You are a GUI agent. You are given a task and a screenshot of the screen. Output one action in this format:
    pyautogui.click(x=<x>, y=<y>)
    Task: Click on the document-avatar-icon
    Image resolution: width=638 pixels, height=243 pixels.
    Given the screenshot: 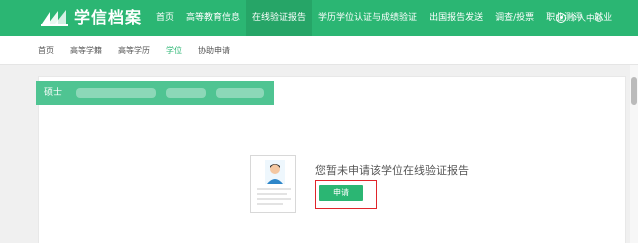 What is the action you would take?
    pyautogui.click(x=273, y=184)
    